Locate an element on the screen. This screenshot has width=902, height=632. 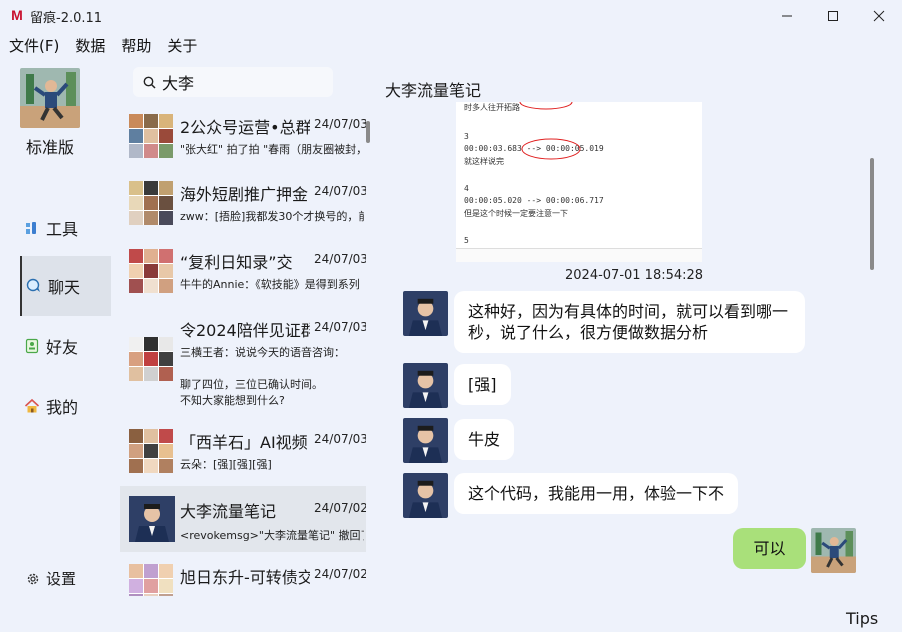
close-button is located at coordinates (879, 16).